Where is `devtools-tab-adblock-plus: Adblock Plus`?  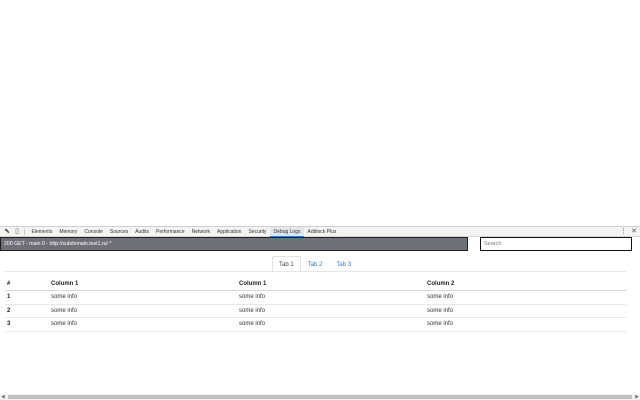 devtools-tab-adblock-plus: Adblock Plus is located at coordinates (322, 232).